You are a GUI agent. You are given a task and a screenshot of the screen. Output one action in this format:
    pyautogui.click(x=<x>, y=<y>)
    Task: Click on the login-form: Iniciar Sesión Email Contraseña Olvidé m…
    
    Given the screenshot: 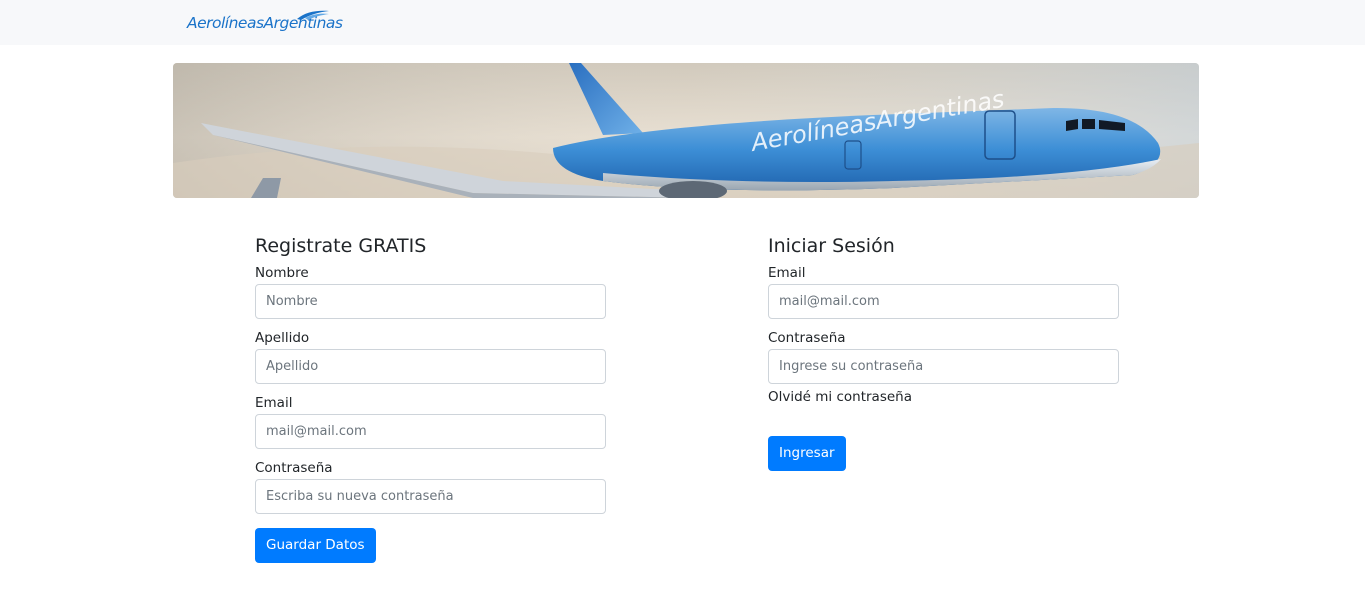 What is the action you would take?
    pyautogui.click(x=943, y=351)
    